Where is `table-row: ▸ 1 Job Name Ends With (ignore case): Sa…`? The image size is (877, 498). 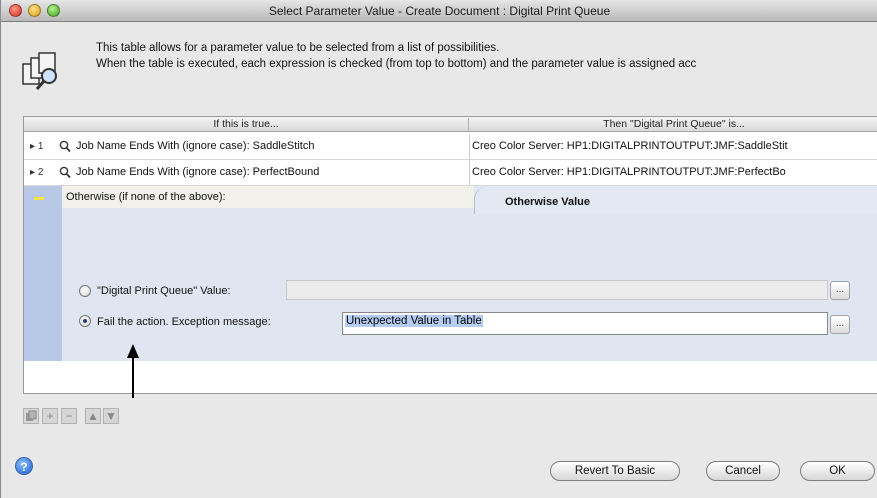
table-row: ▸ 1 Job Name Ends With (ignore case): Sa… is located at coordinates (450, 147).